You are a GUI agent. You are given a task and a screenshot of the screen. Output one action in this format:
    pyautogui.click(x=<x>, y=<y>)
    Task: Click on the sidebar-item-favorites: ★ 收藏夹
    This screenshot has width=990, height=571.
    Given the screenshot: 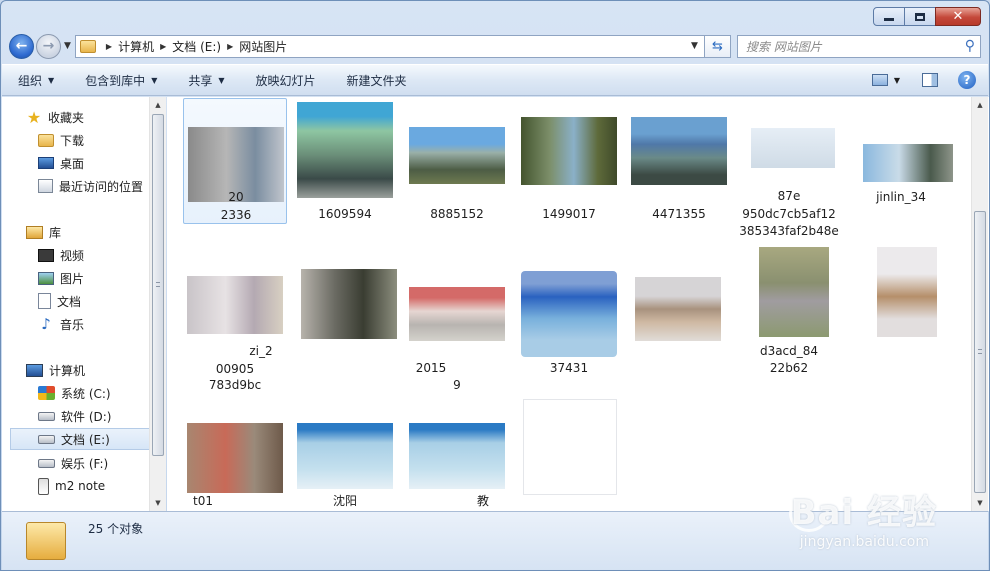 What is the action you would take?
    pyautogui.click(x=55, y=117)
    